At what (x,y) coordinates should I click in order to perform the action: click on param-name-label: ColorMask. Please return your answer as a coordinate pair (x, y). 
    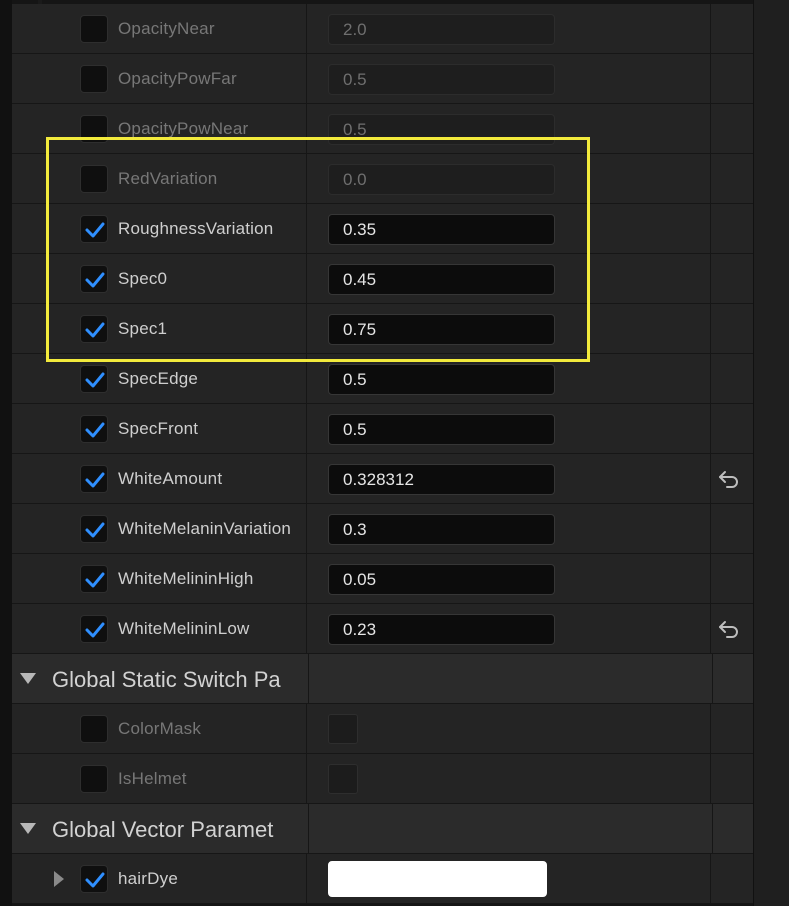
    Looking at the image, I should click on (160, 728).